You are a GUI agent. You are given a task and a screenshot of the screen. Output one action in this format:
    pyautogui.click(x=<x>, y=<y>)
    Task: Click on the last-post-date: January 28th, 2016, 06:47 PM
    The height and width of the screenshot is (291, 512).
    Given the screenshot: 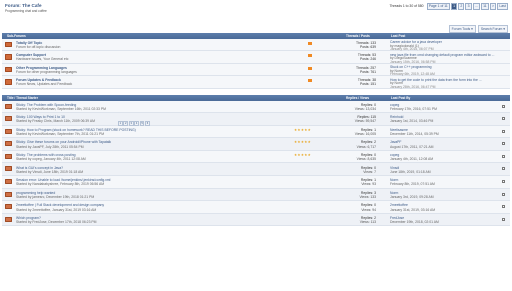 What is the action you would take?
    pyautogui.click(x=413, y=86)
    